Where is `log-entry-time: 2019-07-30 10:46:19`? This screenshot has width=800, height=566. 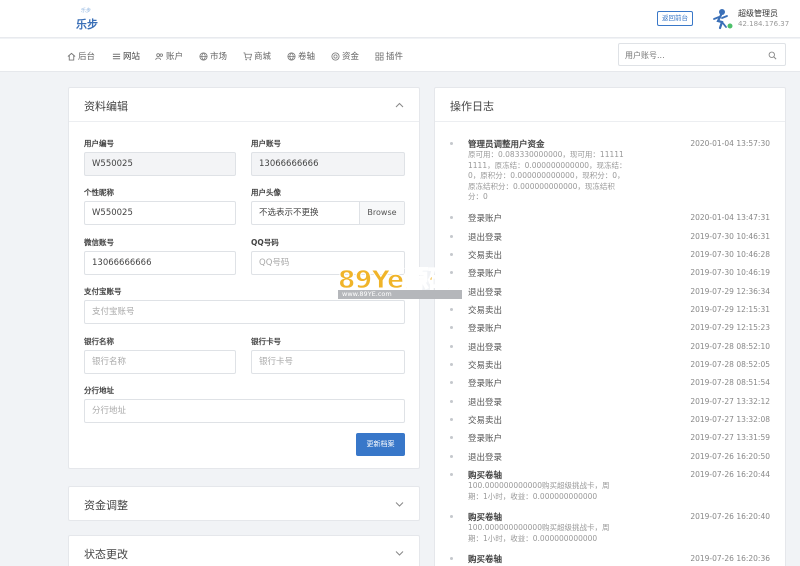
log-entry-time: 2019-07-30 10:46:19 is located at coordinates (730, 272).